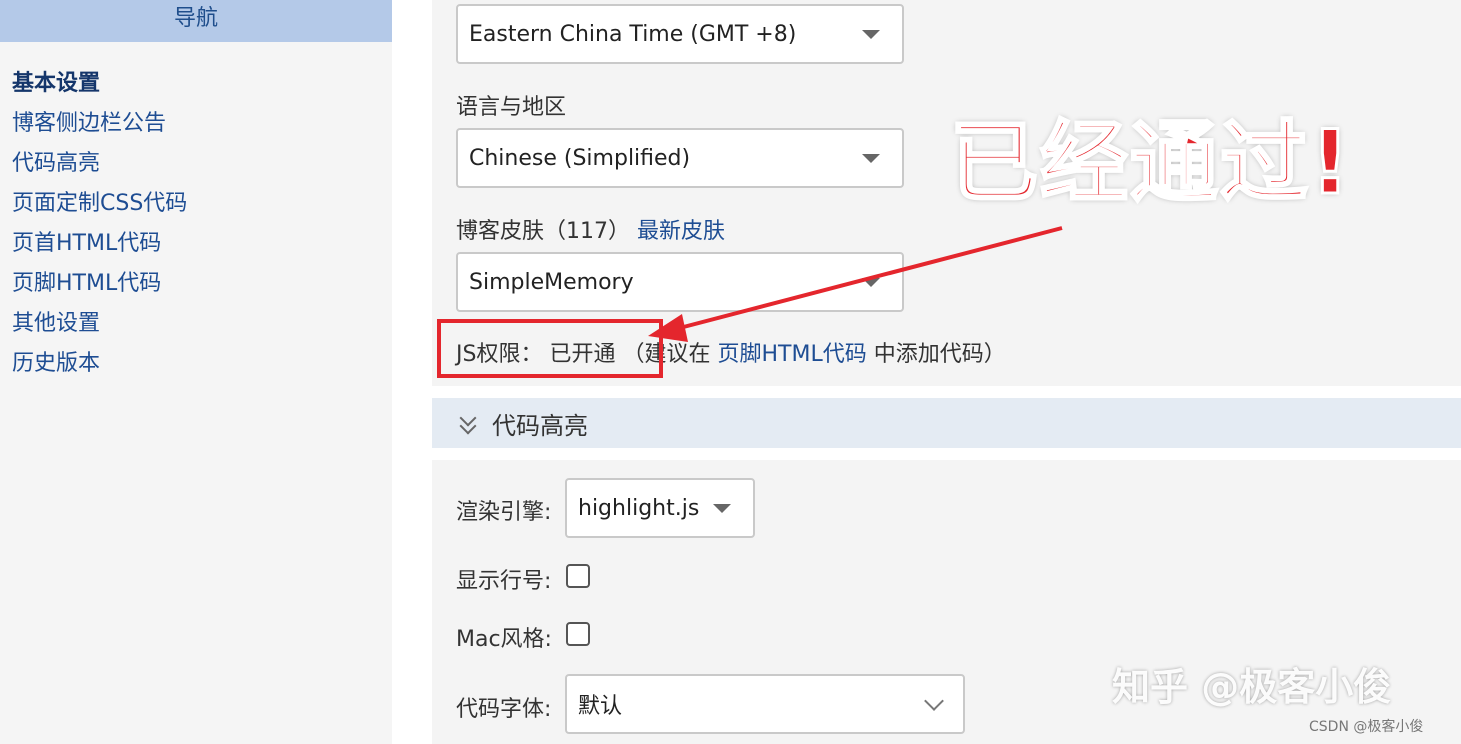  Describe the element at coordinates (511, 107) in the screenshot. I see `language-label: 语言与地区` at that location.